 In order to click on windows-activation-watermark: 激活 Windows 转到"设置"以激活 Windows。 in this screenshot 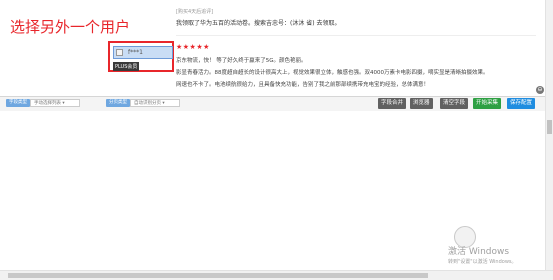, I will do `click(482, 254)`.